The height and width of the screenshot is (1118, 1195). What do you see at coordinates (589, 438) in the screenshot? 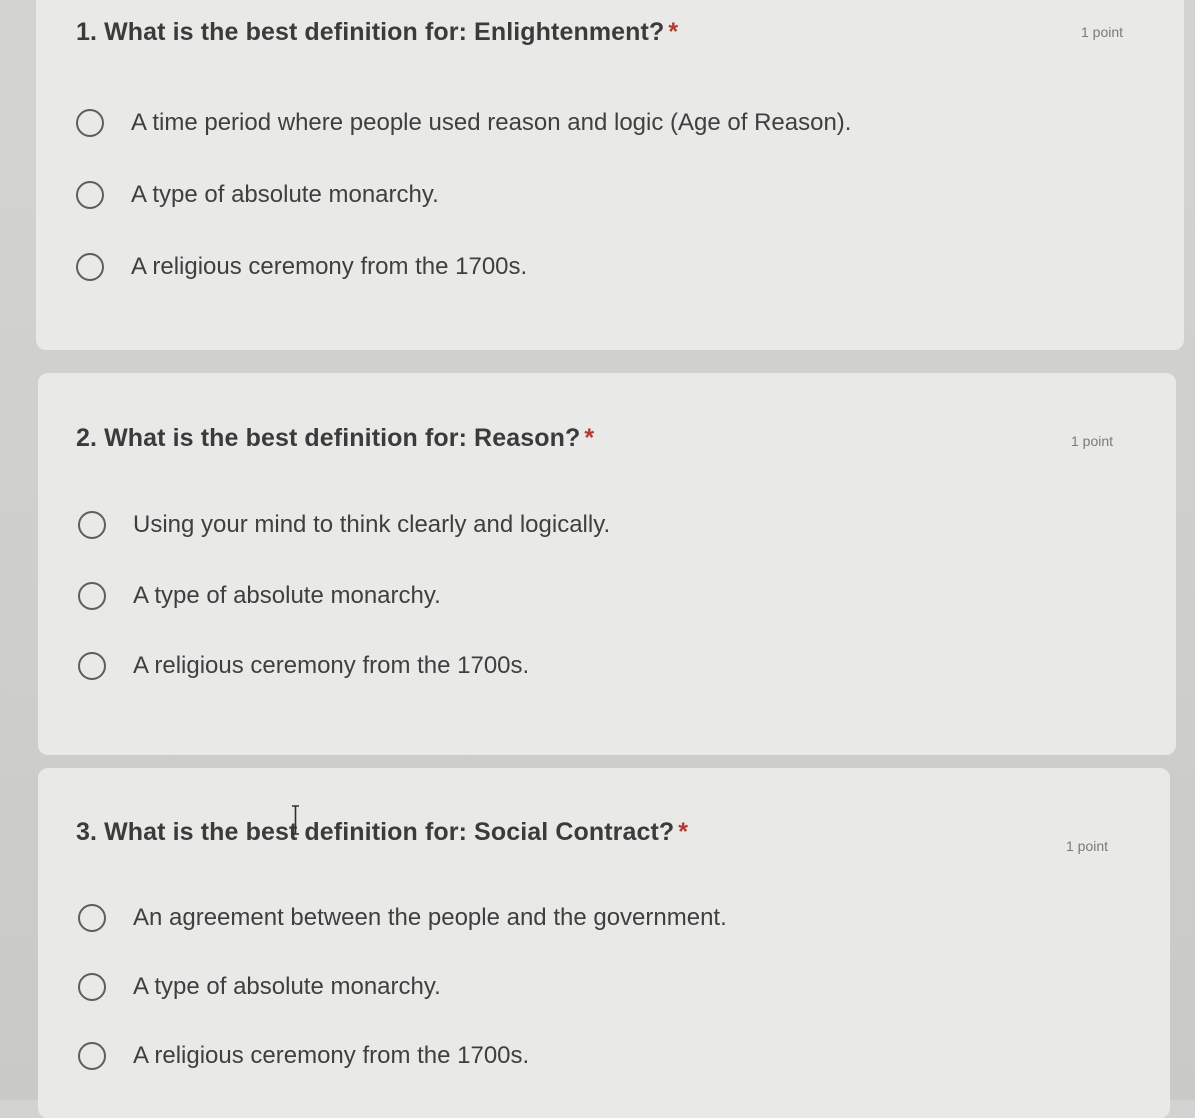
I see `required-asterisk-2: *` at bounding box center [589, 438].